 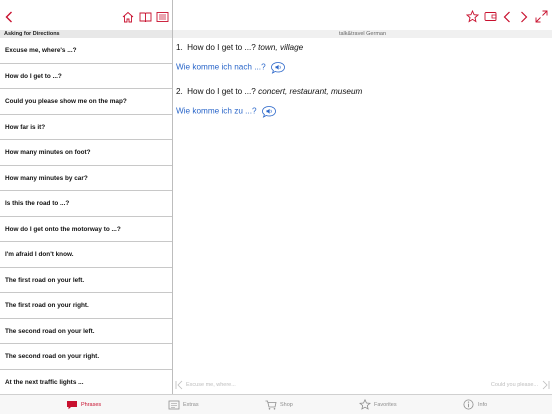 I want to click on tab-label: Extras, so click(x=191, y=405).